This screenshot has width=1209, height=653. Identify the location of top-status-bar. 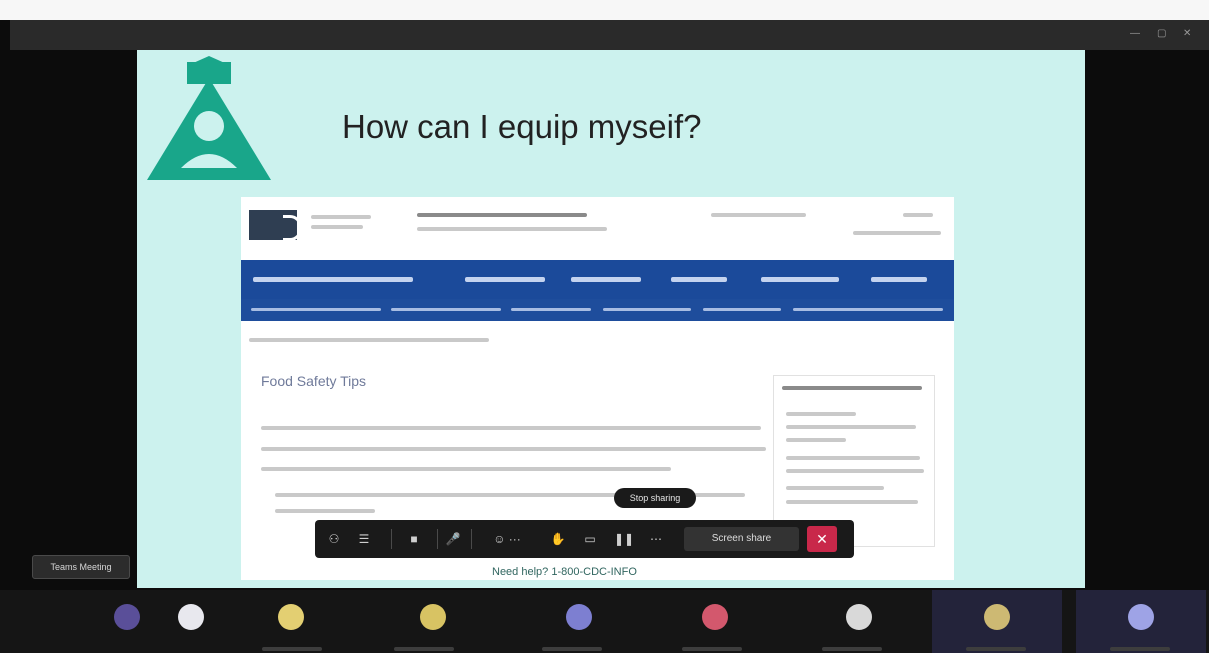
(604, 10).